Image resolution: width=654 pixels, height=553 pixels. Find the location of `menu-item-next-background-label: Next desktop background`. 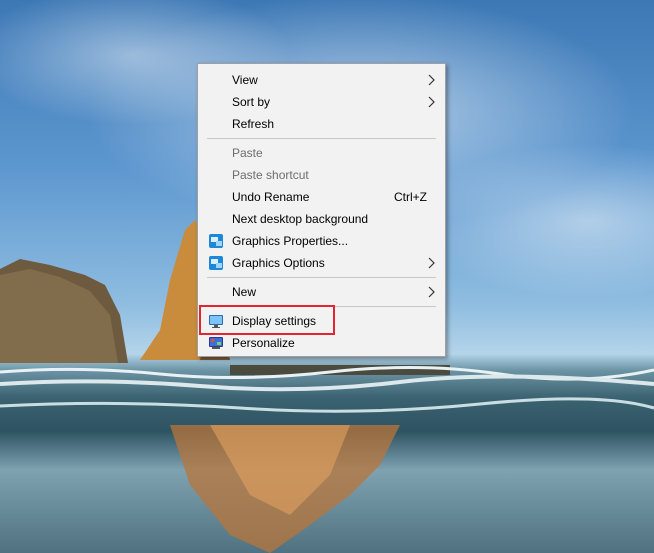

menu-item-next-background-label: Next desktop background is located at coordinates (300, 219).